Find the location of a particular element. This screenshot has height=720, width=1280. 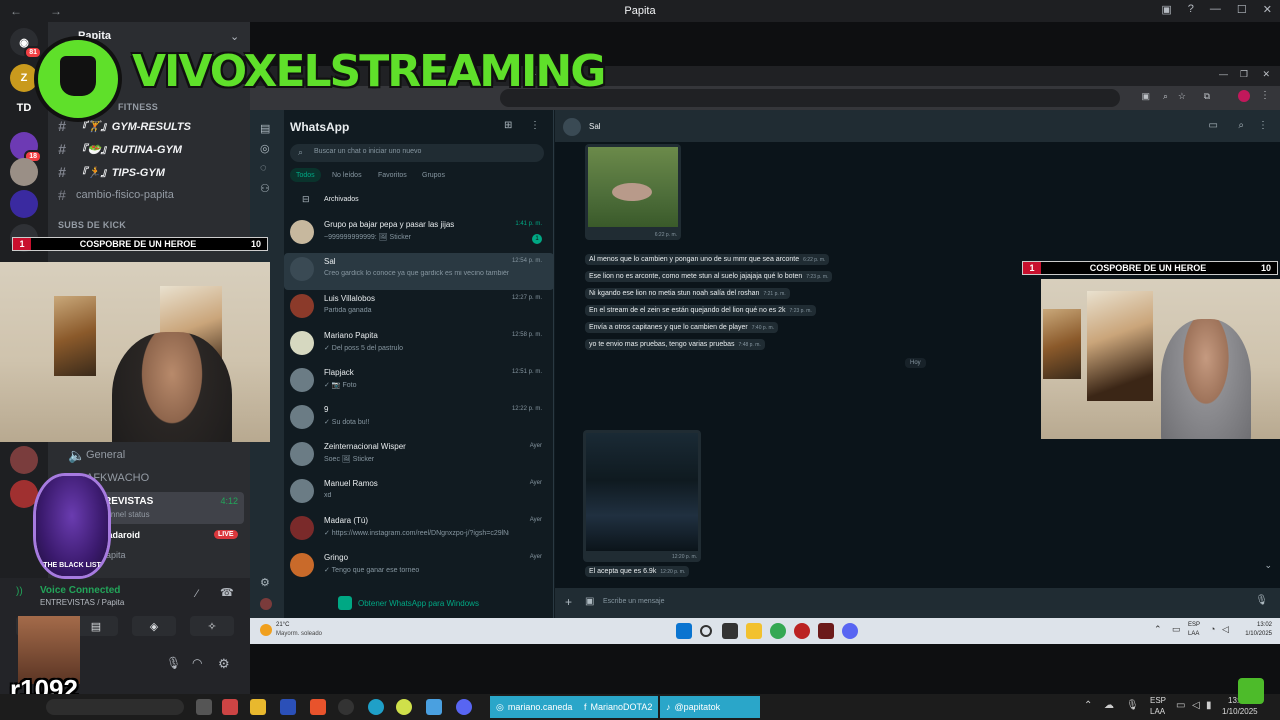

category-fitness: FITNESS is located at coordinates (138, 107).